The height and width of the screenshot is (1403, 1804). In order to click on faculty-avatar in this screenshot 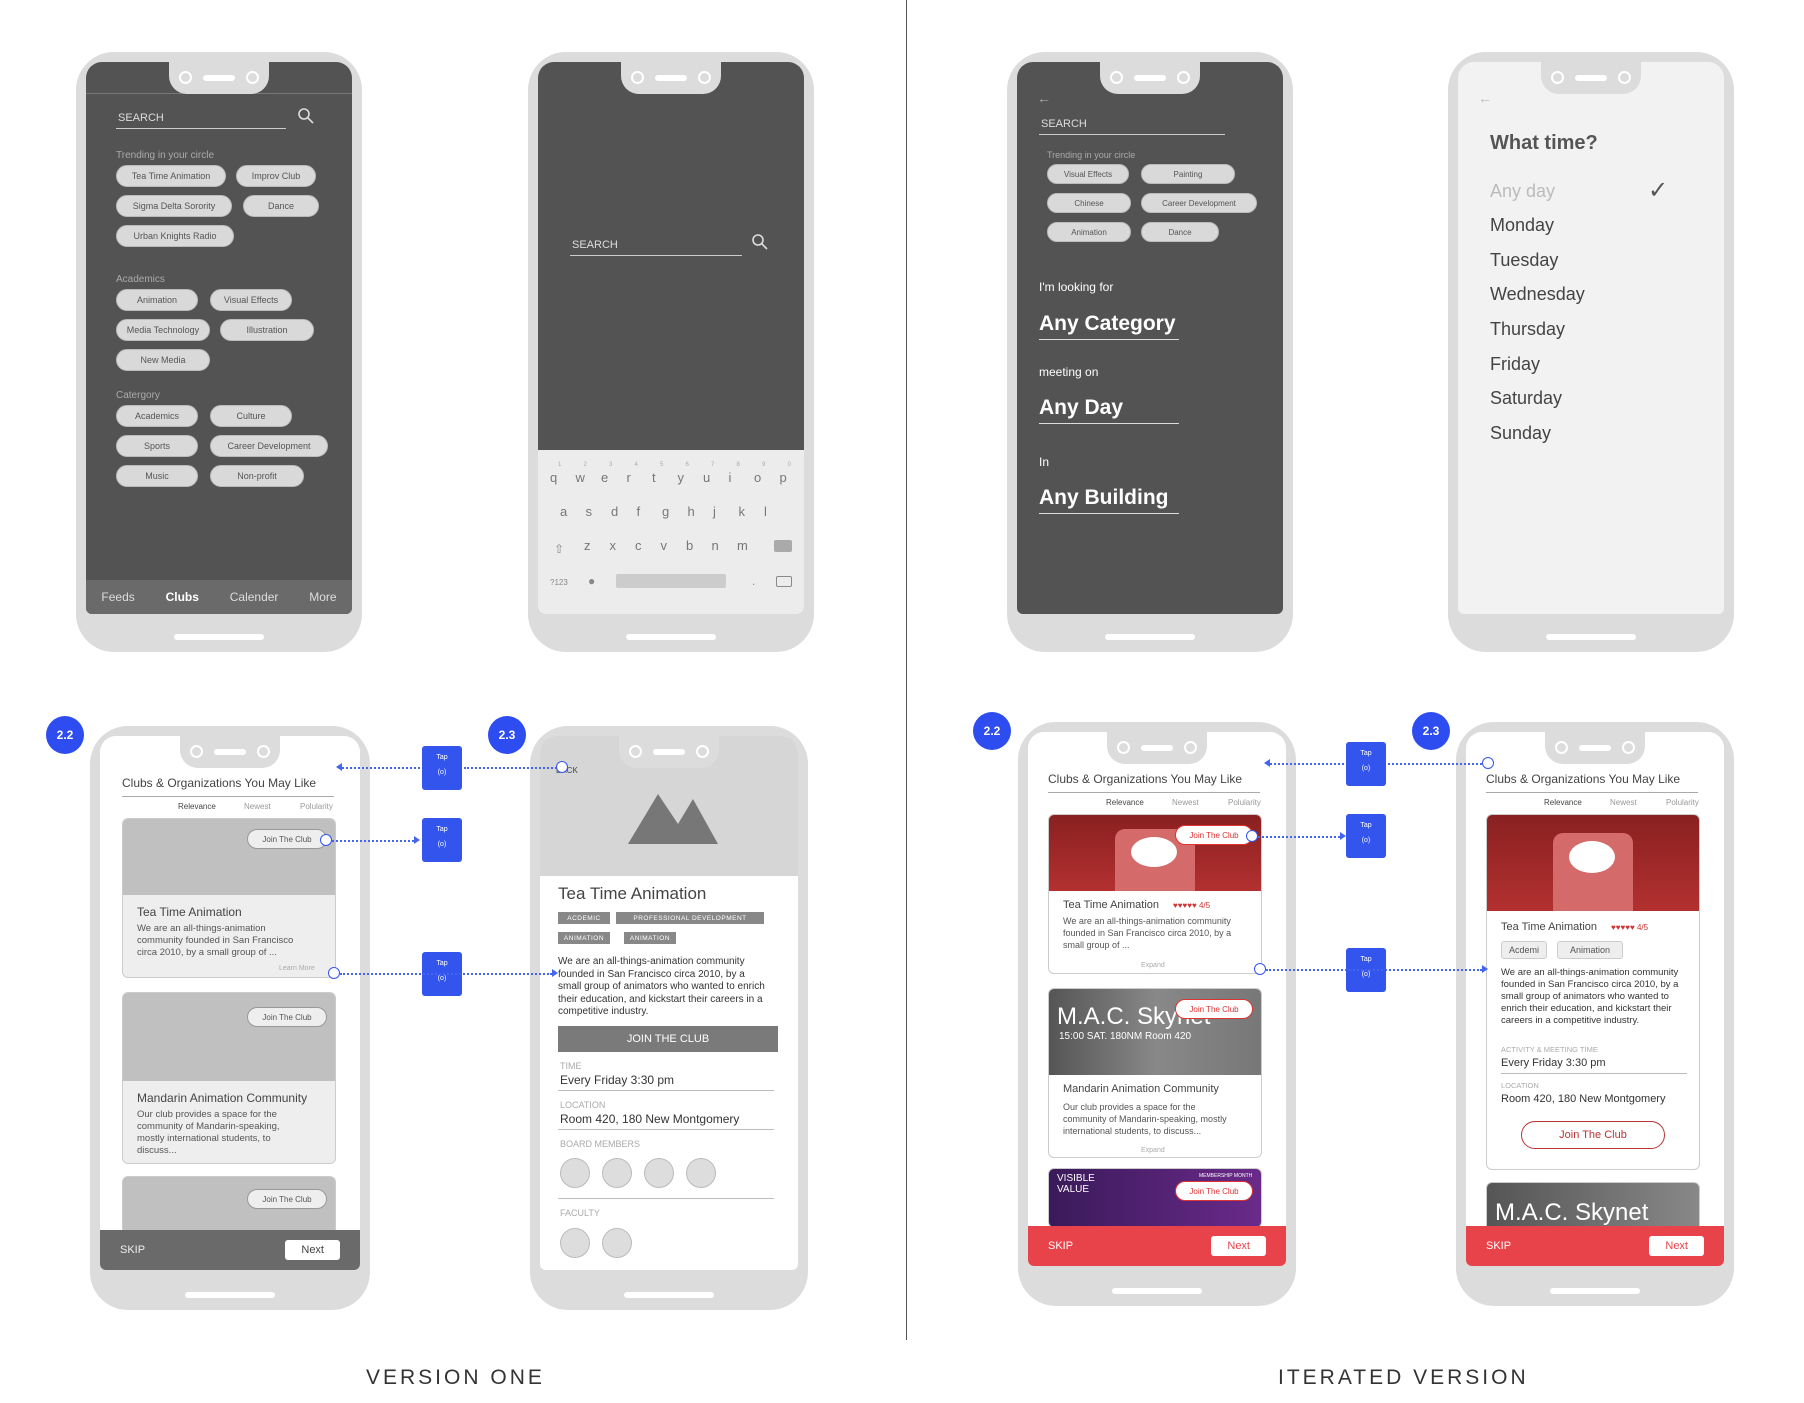, I will do `click(575, 1243)`.